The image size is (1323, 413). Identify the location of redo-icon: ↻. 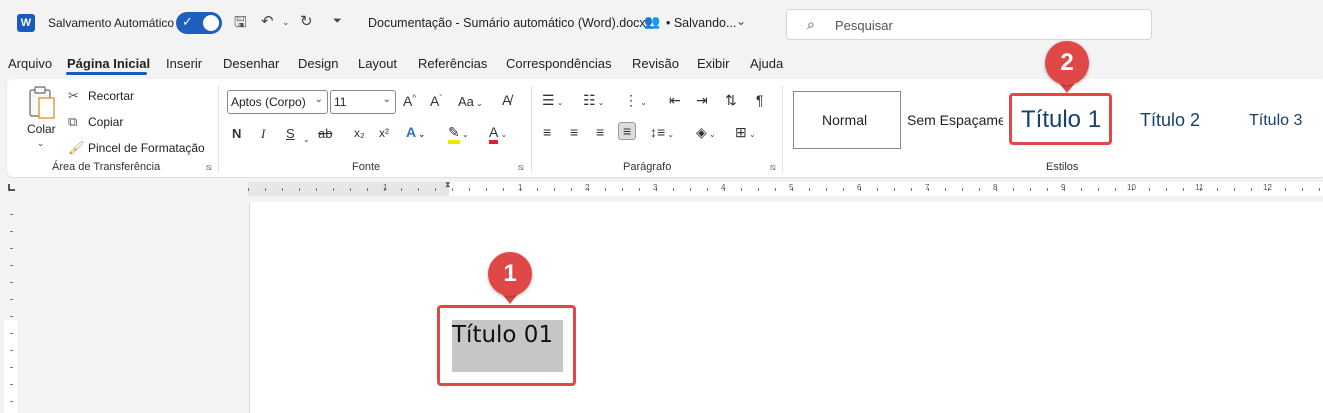
(306, 21).